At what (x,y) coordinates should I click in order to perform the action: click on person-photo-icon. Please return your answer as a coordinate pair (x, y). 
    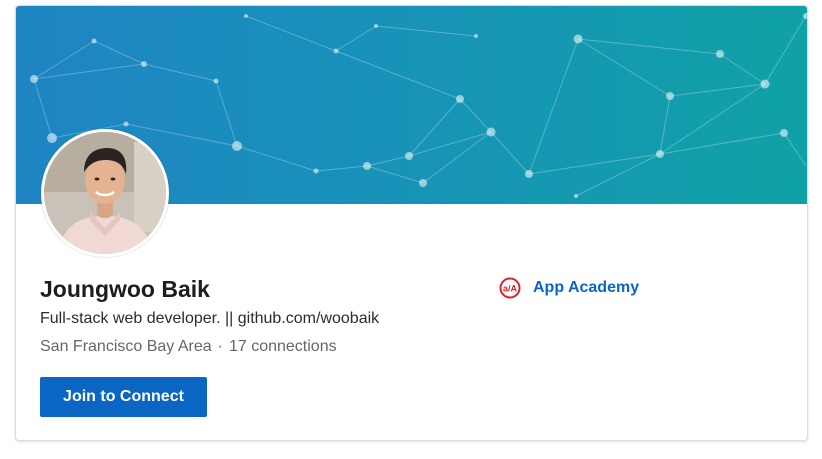
    Looking at the image, I should click on (105, 193).